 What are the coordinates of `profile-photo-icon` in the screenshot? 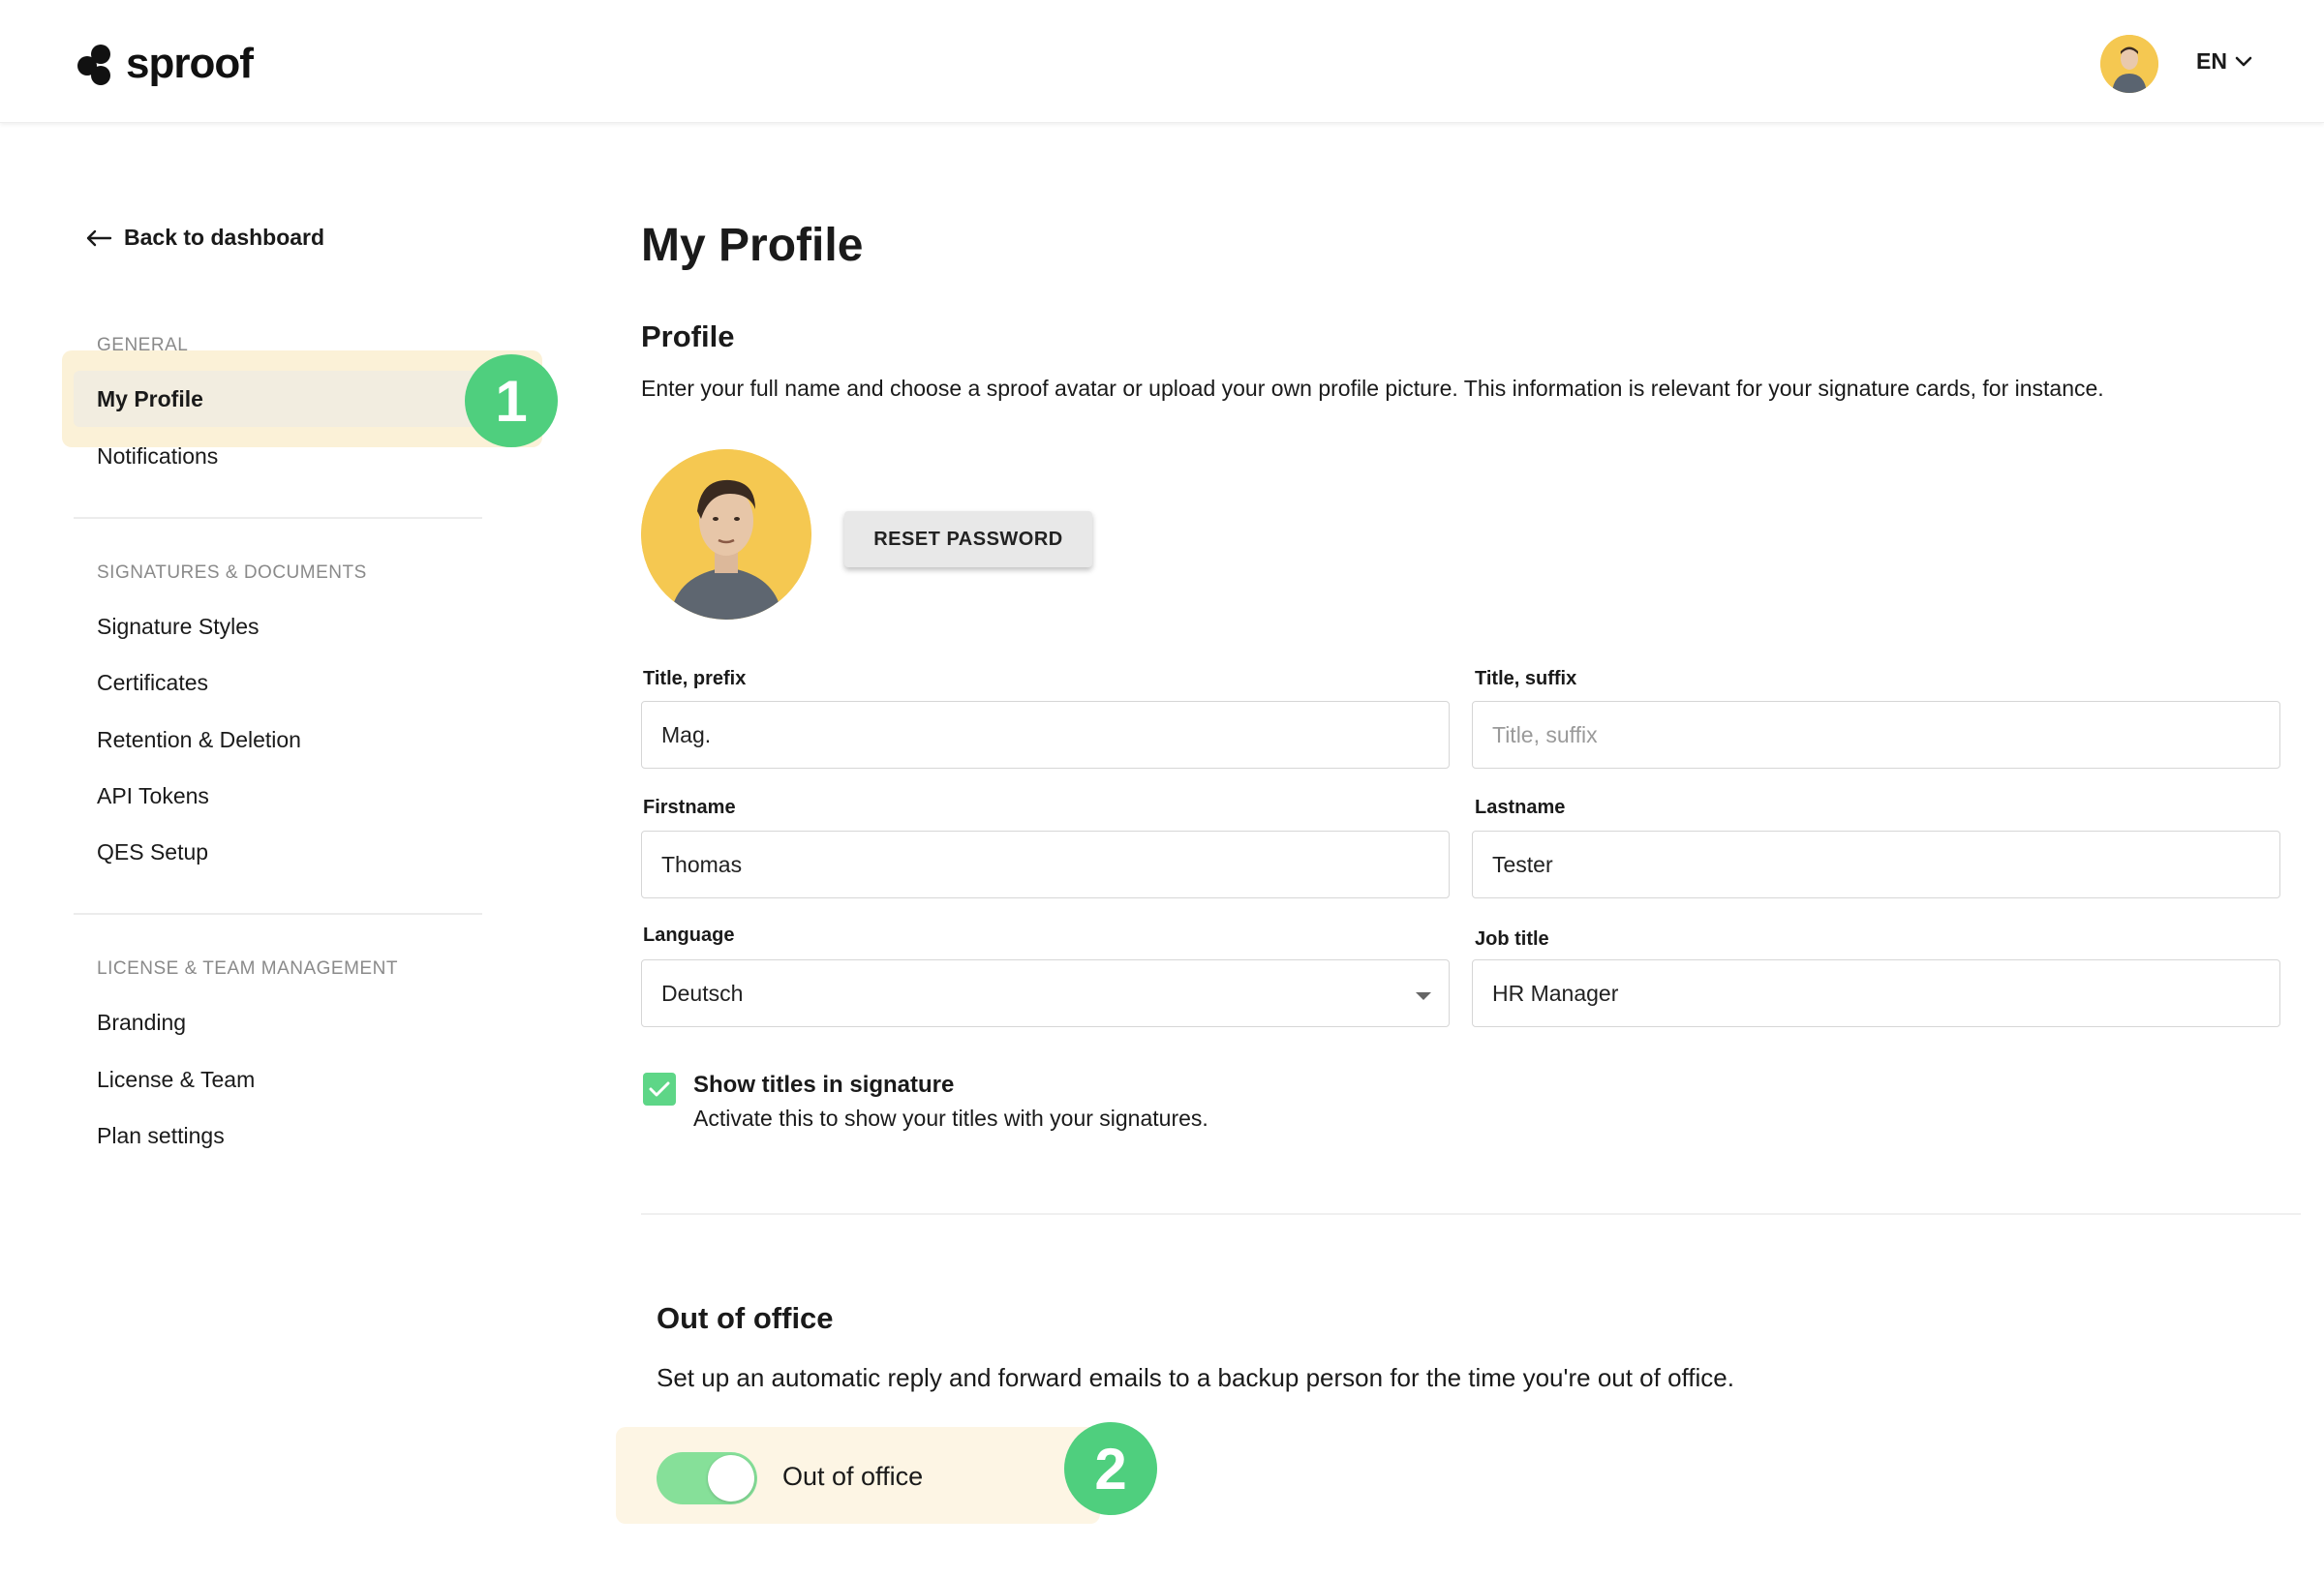 It's located at (726, 534).